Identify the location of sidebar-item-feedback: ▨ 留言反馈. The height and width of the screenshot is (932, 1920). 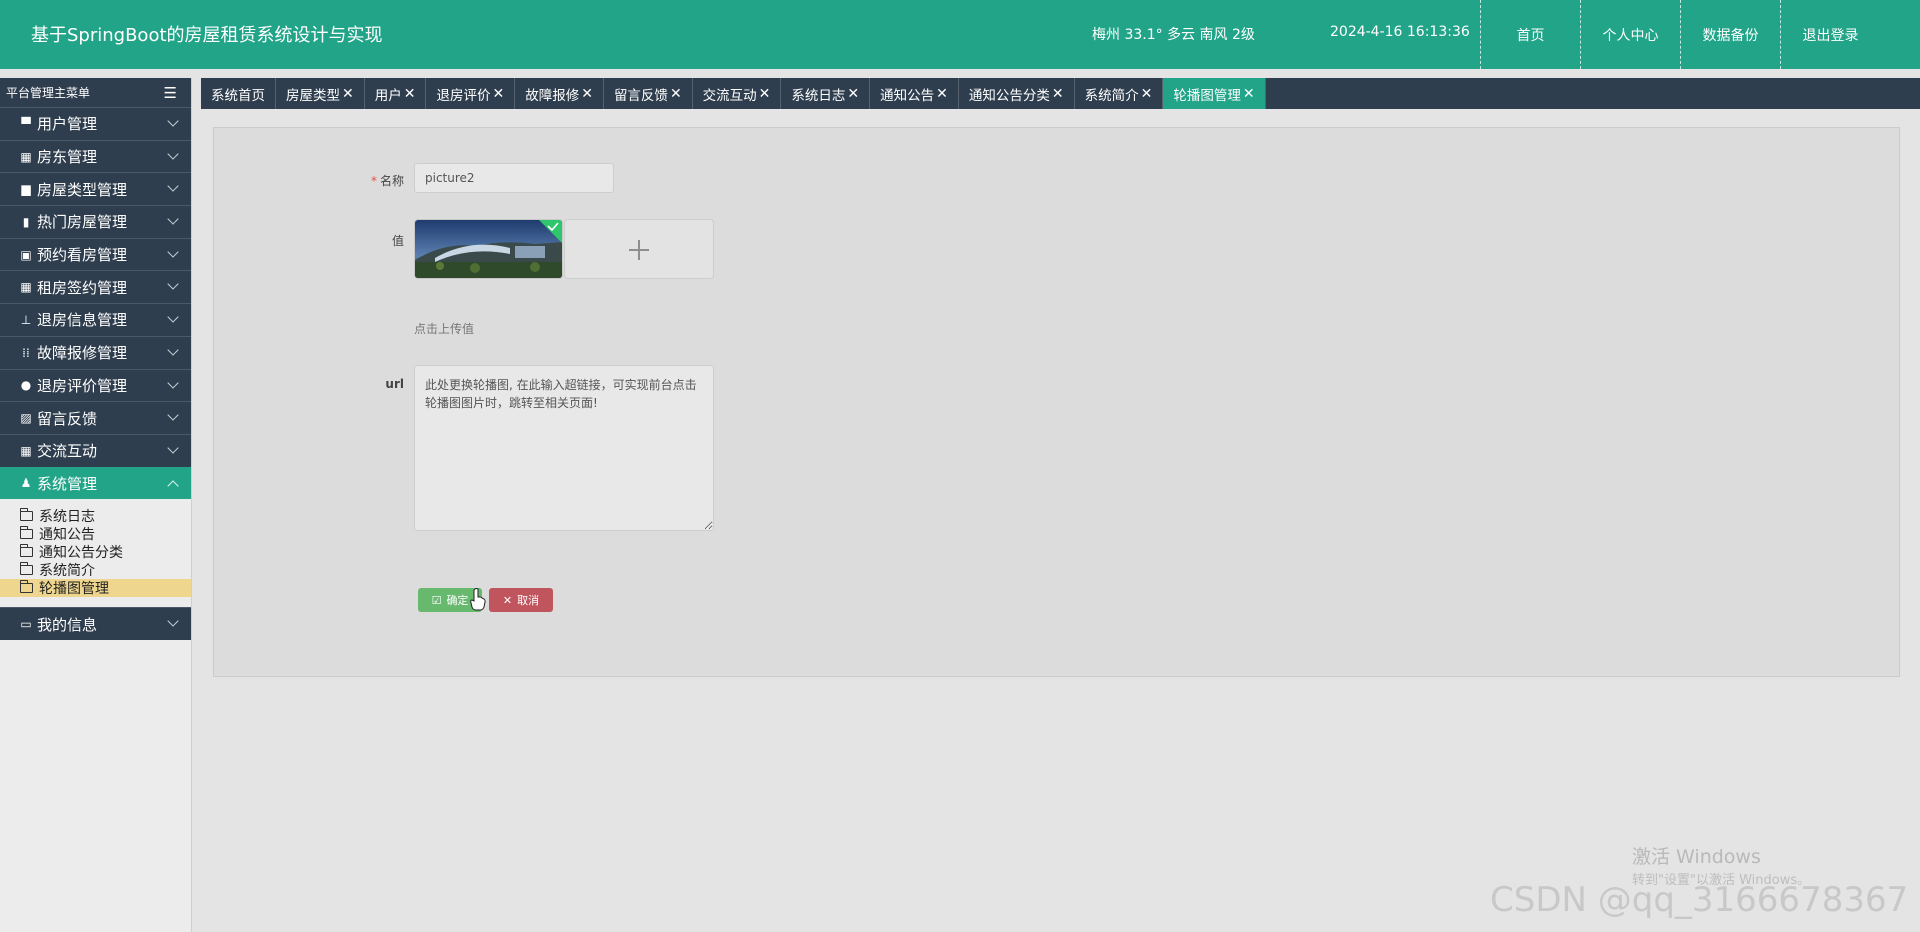
(95, 417).